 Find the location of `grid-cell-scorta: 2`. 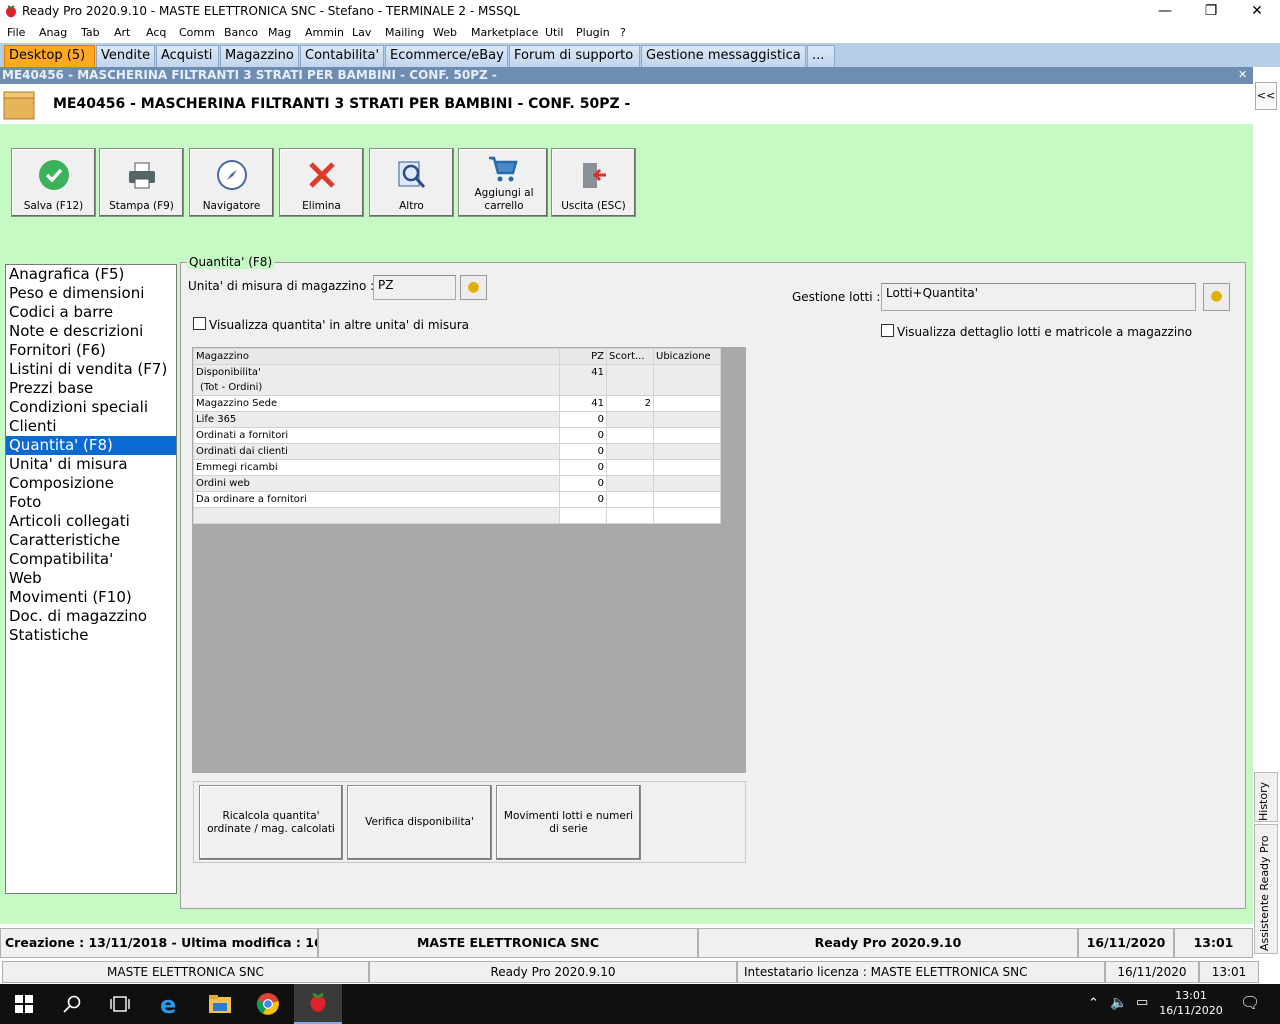

grid-cell-scorta: 2 is located at coordinates (630, 403).